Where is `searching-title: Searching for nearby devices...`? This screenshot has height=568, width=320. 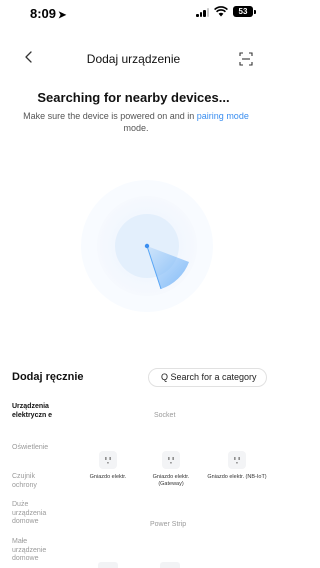
searching-title: Searching for nearby devices... is located at coordinates (133, 97).